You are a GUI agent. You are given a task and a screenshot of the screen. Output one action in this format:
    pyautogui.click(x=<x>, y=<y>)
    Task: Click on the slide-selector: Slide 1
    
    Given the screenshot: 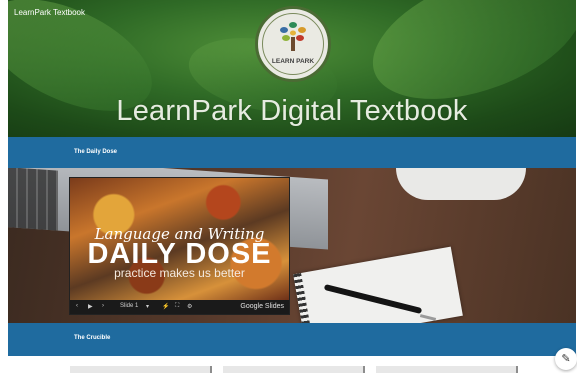 What is the action you would take?
    pyautogui.click(x=129, y=306)
    